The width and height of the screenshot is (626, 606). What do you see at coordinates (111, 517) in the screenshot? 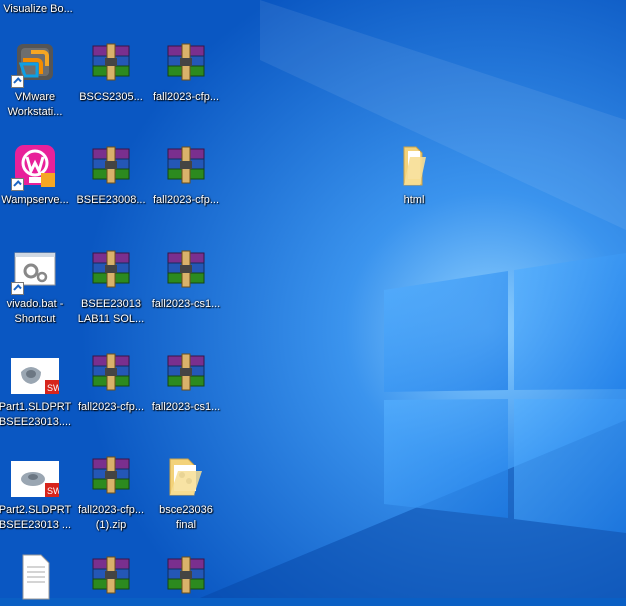
I see `icon-label: fall2023-cfp... (1).zip` at bounding box center [111, 517].